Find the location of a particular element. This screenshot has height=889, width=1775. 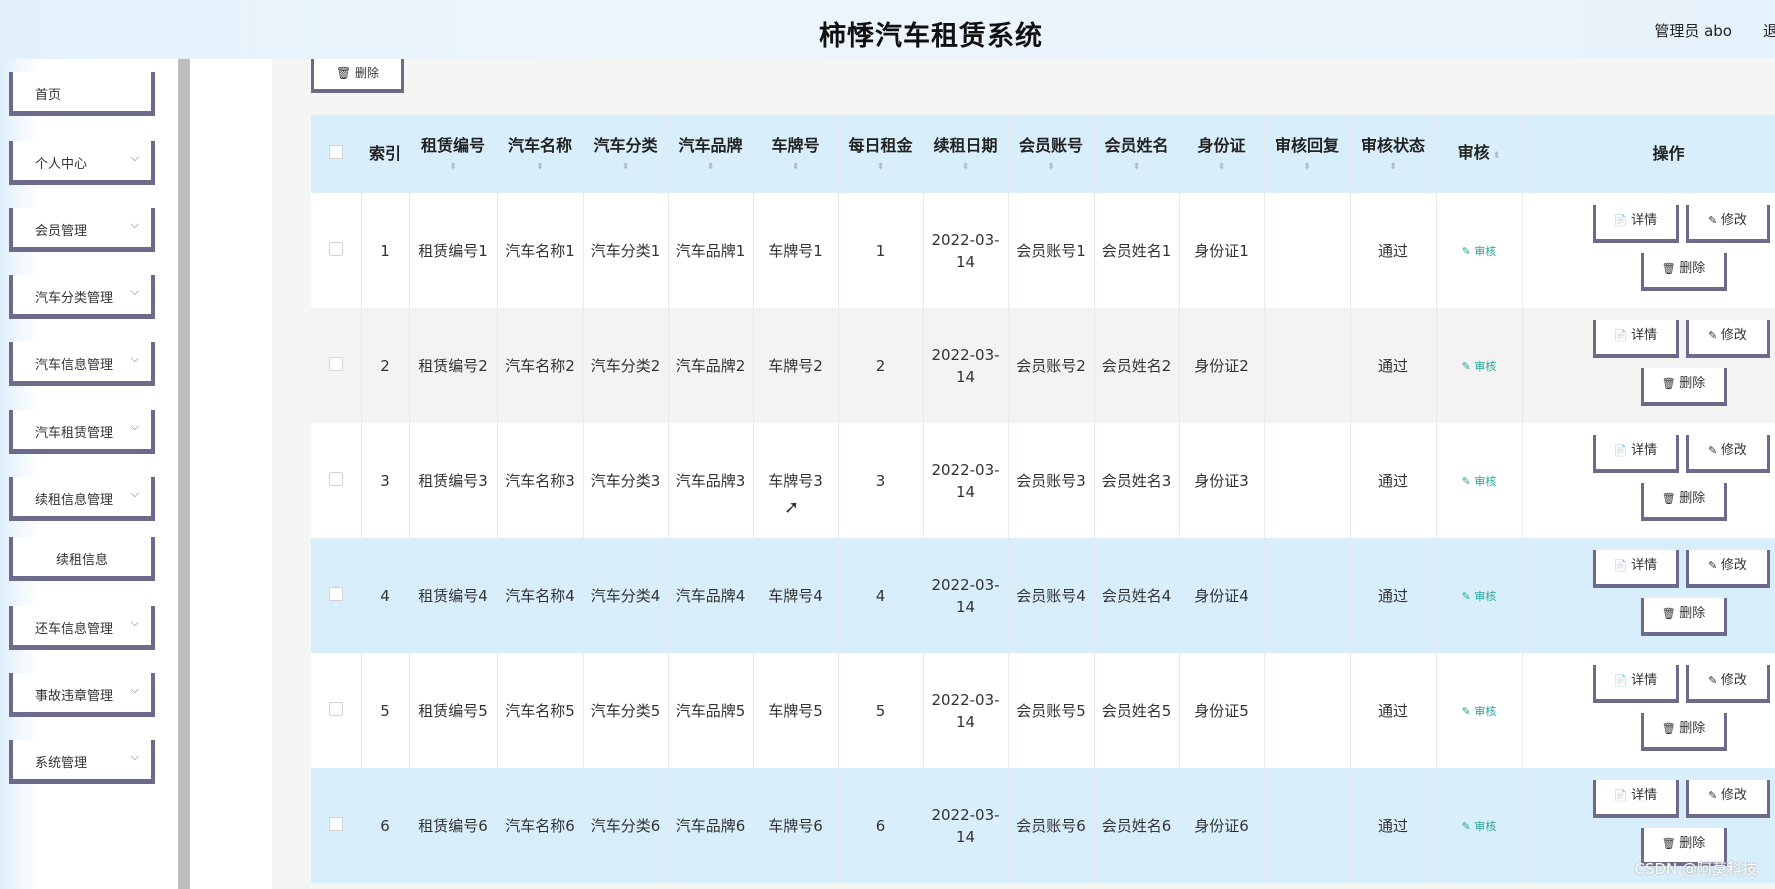

cell-category: 汽车分类4 is located at coordinates (626, 595).